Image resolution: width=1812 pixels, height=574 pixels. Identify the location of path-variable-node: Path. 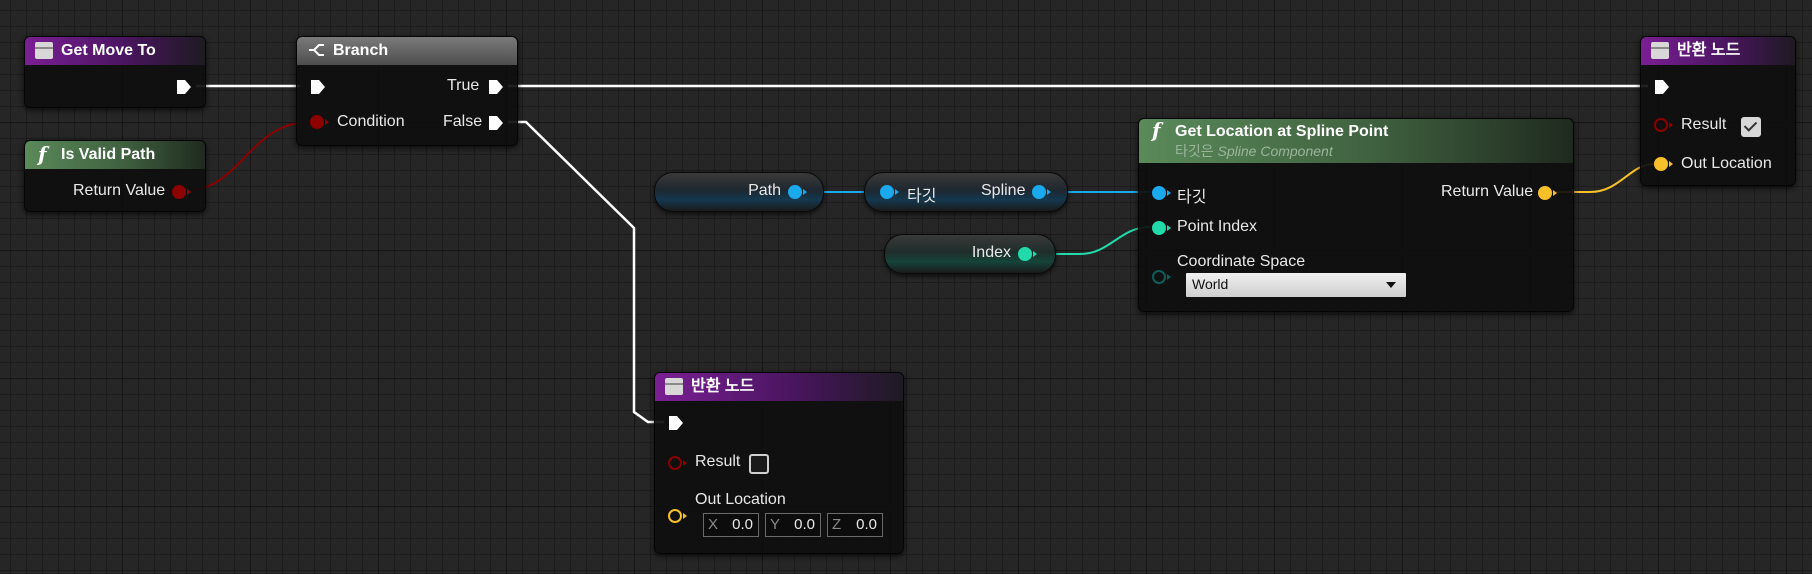
(739, 192).